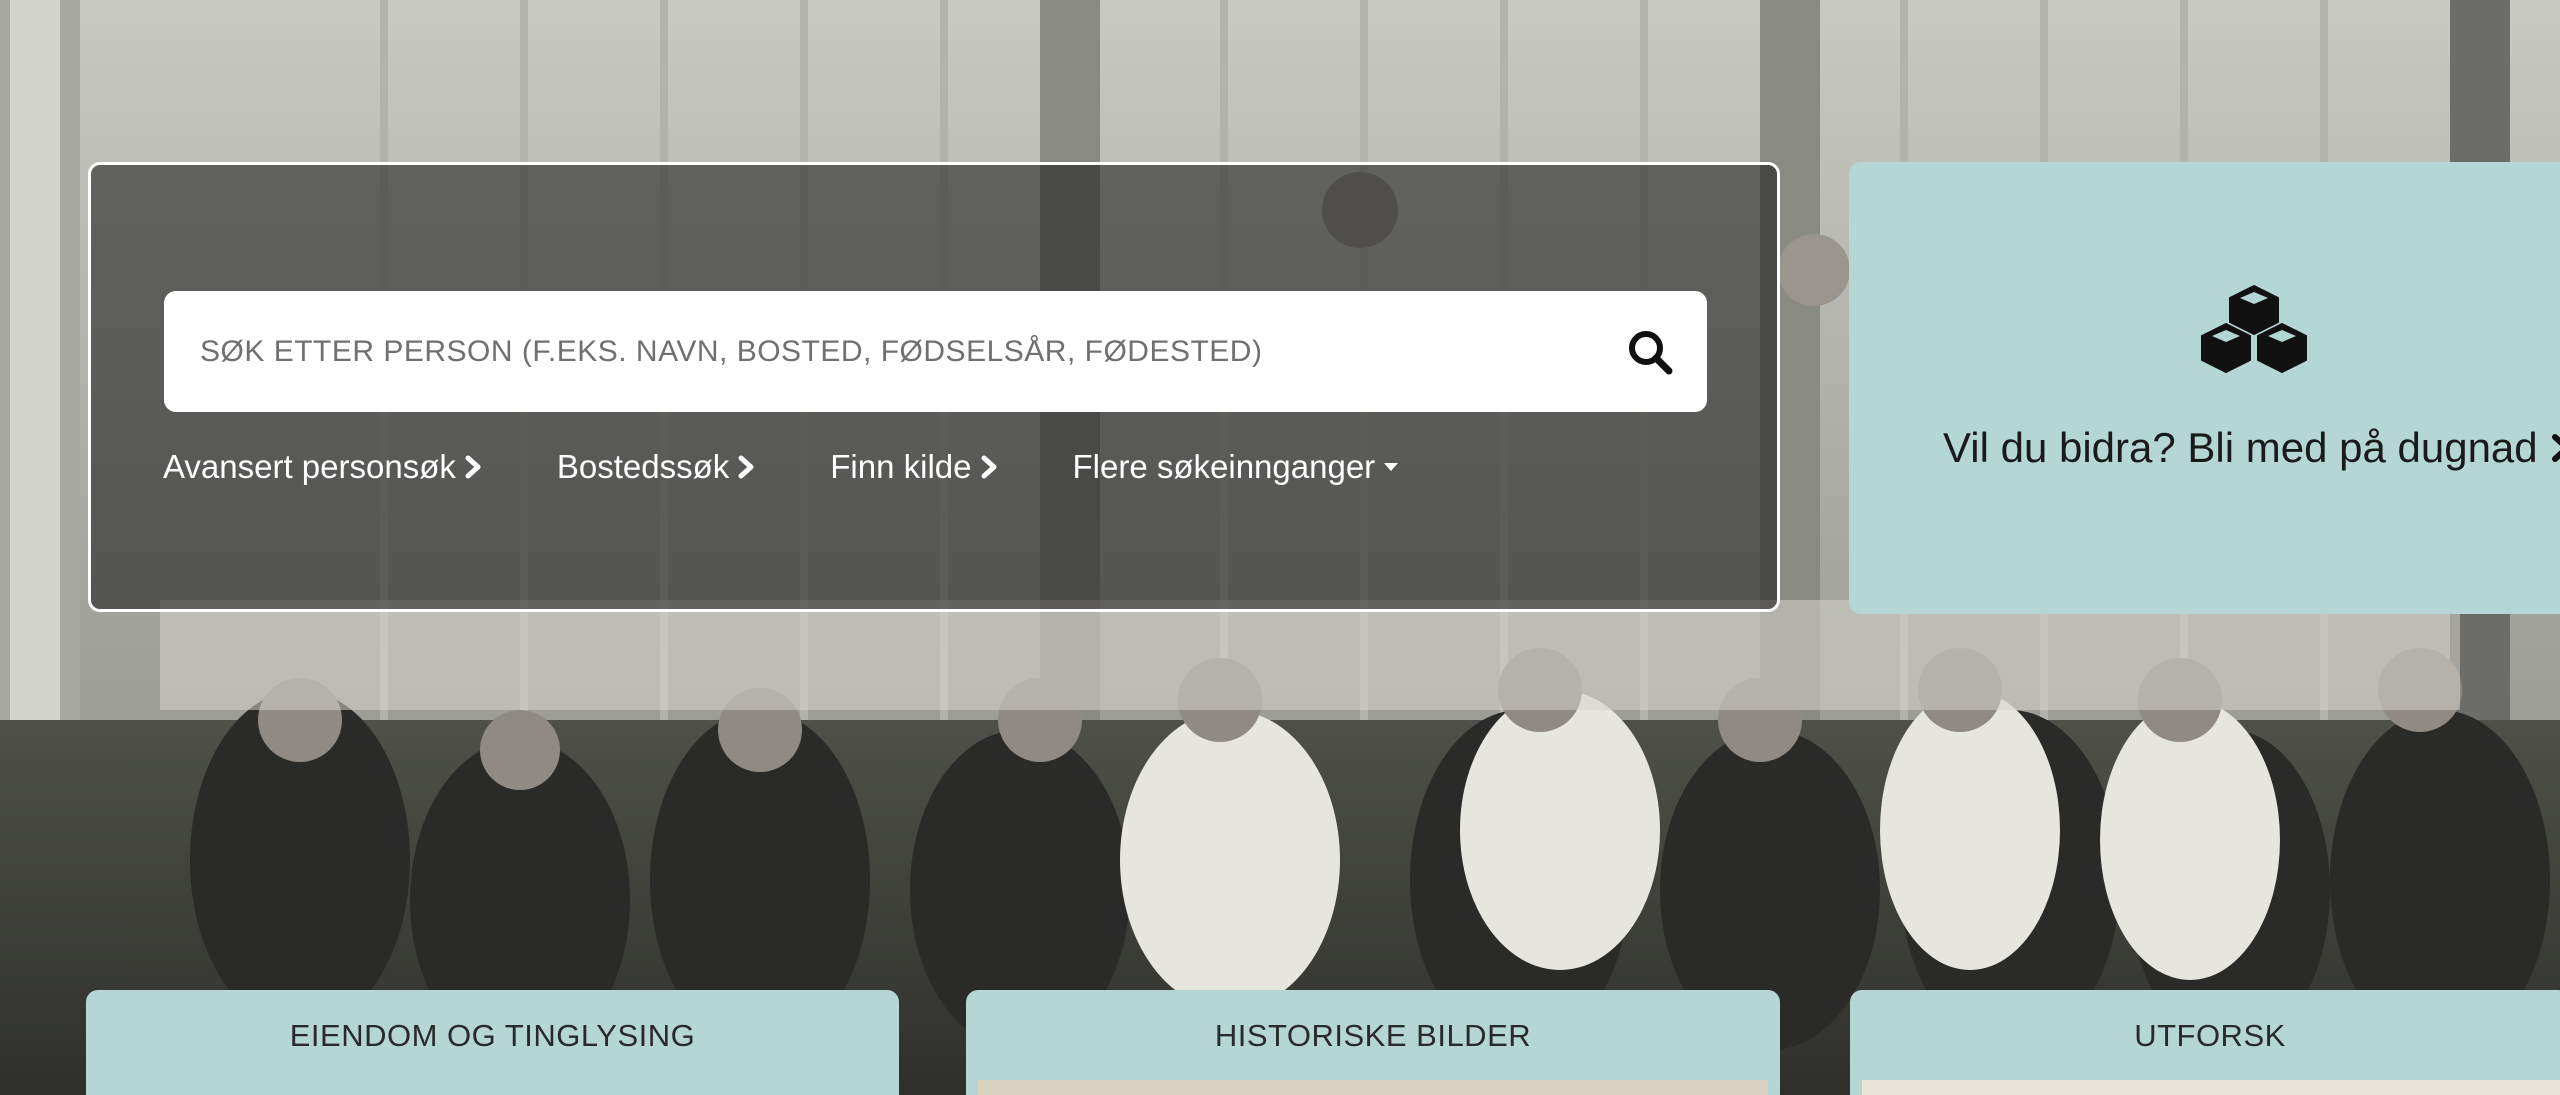 This screenshot has width=2560, height=1095. I want to click on link-label: Avansert personsøk, so click(309, 466).